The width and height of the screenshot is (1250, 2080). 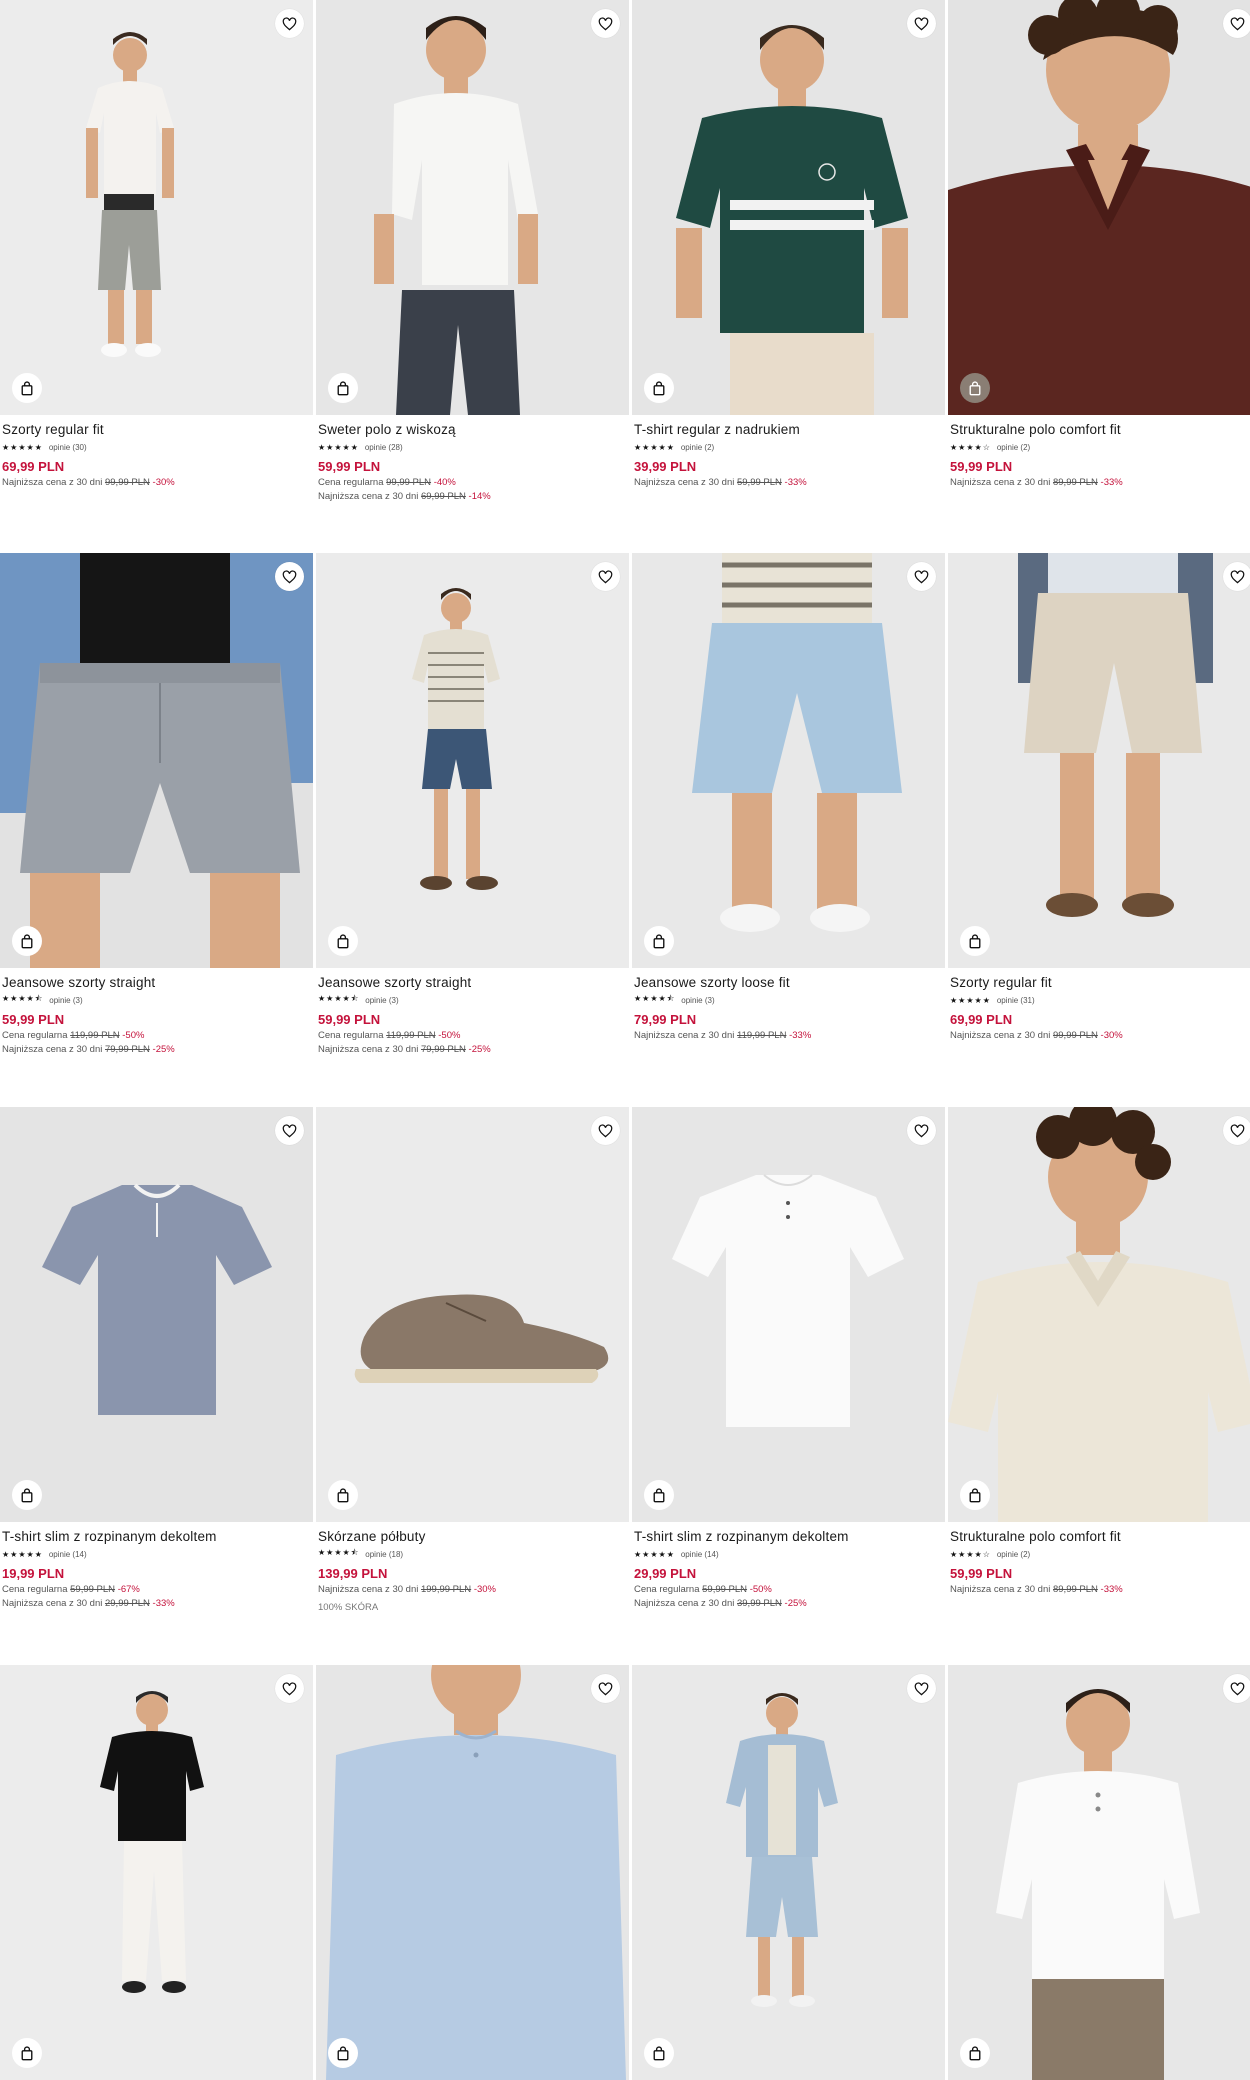 I want to click on review-count: opinie (28), so click(x=384, y=447).